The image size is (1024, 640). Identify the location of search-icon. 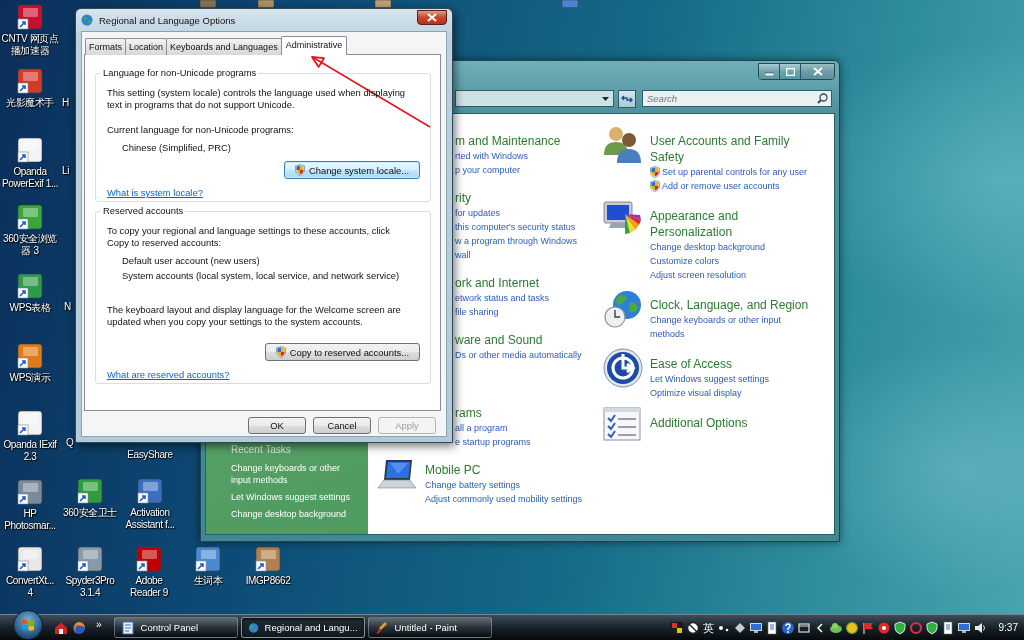
(822, 98).